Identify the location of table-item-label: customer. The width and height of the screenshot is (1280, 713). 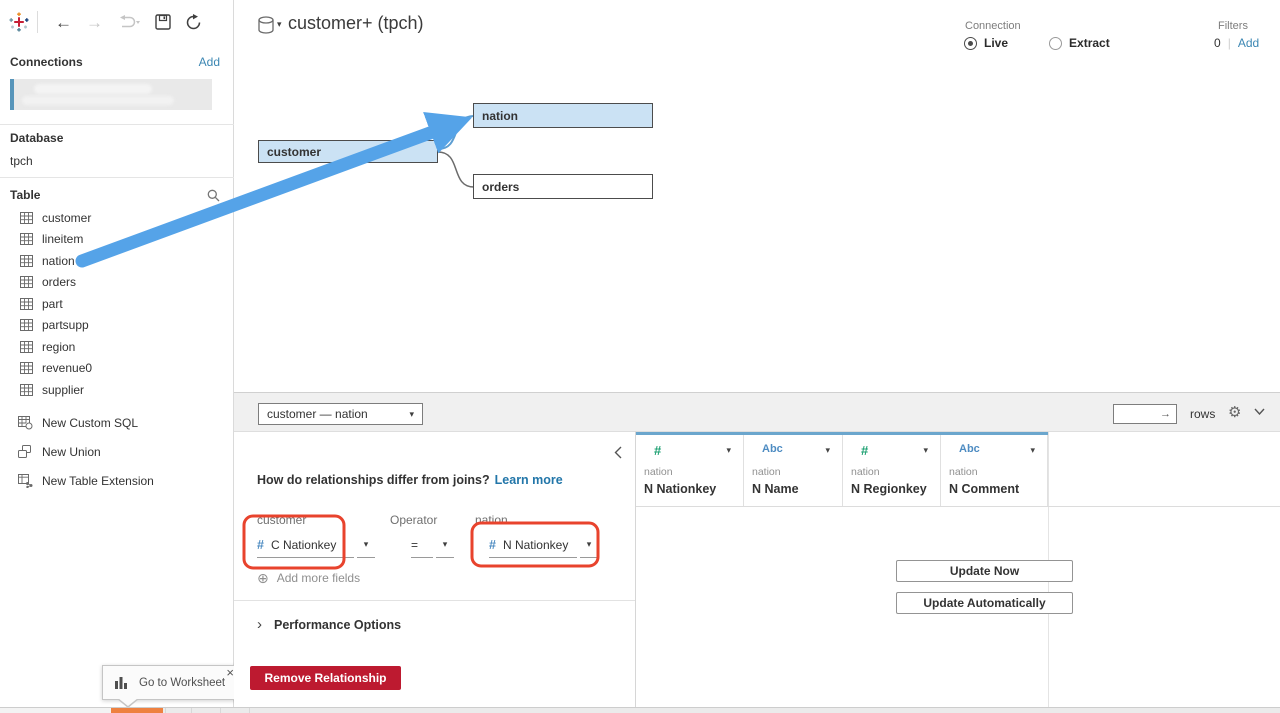
(67, 217).